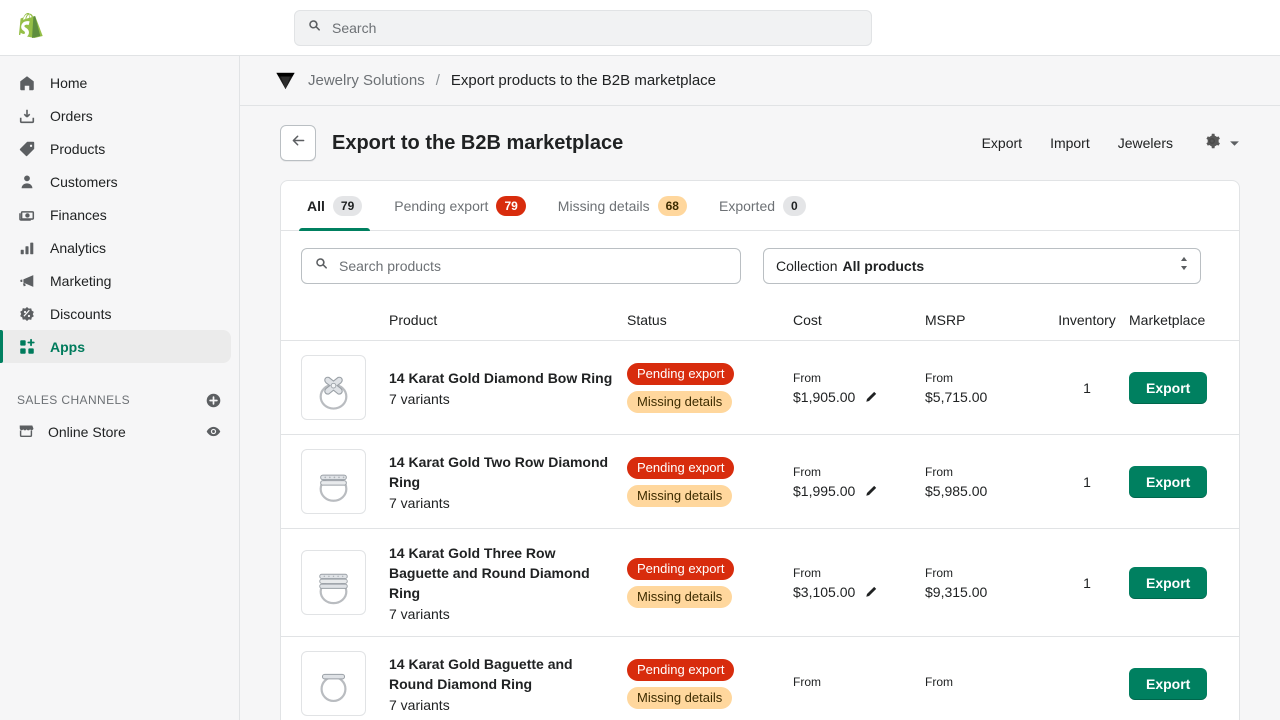 Image resolution: width=1280 pixels, height=720 pixels. Describe the element at coordinates (501, 378) in the screenshot. I see `product-title: 14 Karat Gold Diamond Bow Ring` at that location.